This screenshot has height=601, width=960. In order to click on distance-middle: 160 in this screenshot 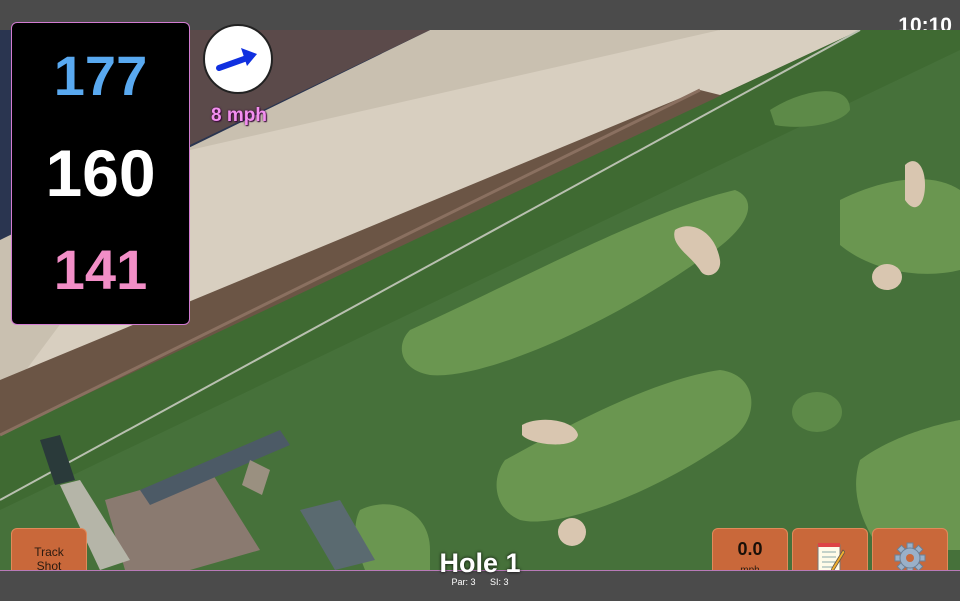, I will do `click(100, 173)`.